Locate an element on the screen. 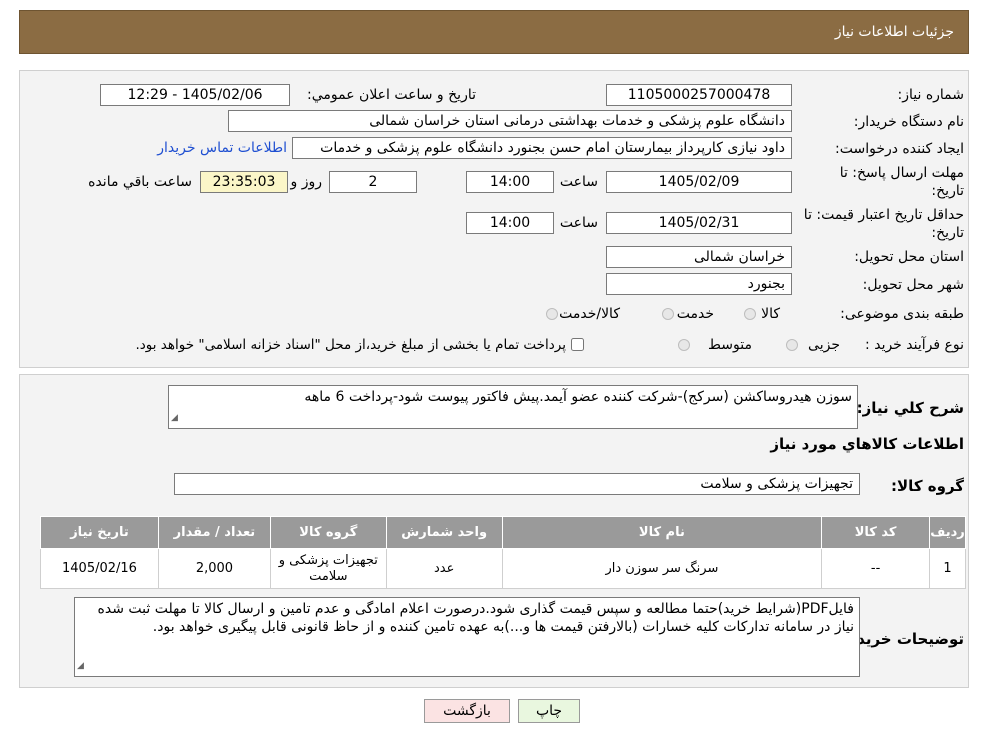 The width and height of the screenshot is (985, 744). remaining-time-field: 23:35:03 is located at coordinates (244, 182).